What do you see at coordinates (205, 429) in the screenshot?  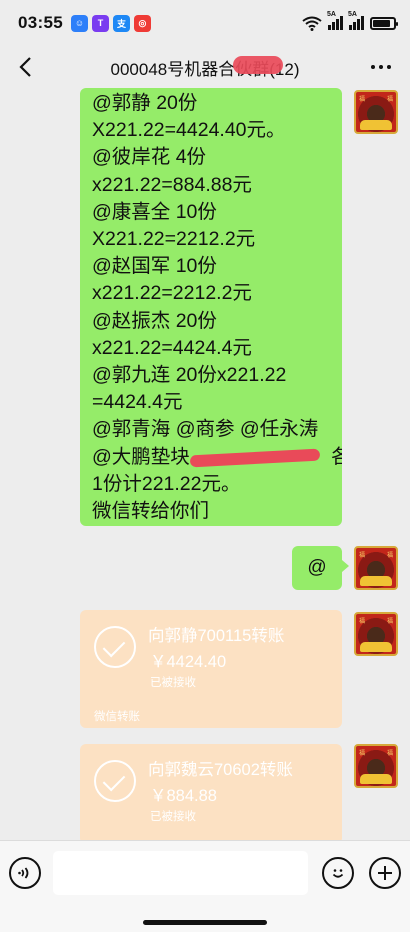 I see `message-line: @郭青海 @商参 @任永涛` at bounding box center [205, 429].